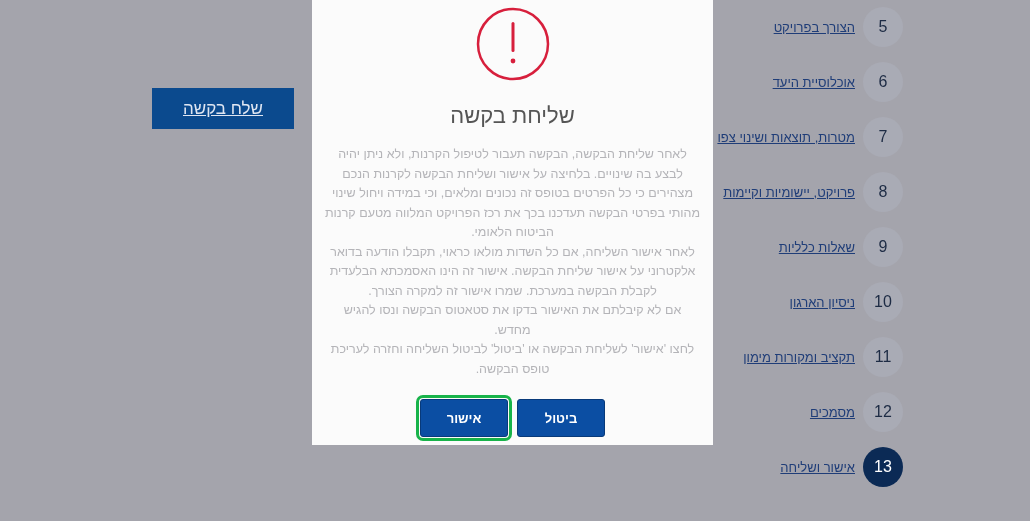 The image size is (1030, 521). Describe the element at coordinates (799, 357) in the screenshot. I see `step-link: תקציב ומקורות מימון` at that location.